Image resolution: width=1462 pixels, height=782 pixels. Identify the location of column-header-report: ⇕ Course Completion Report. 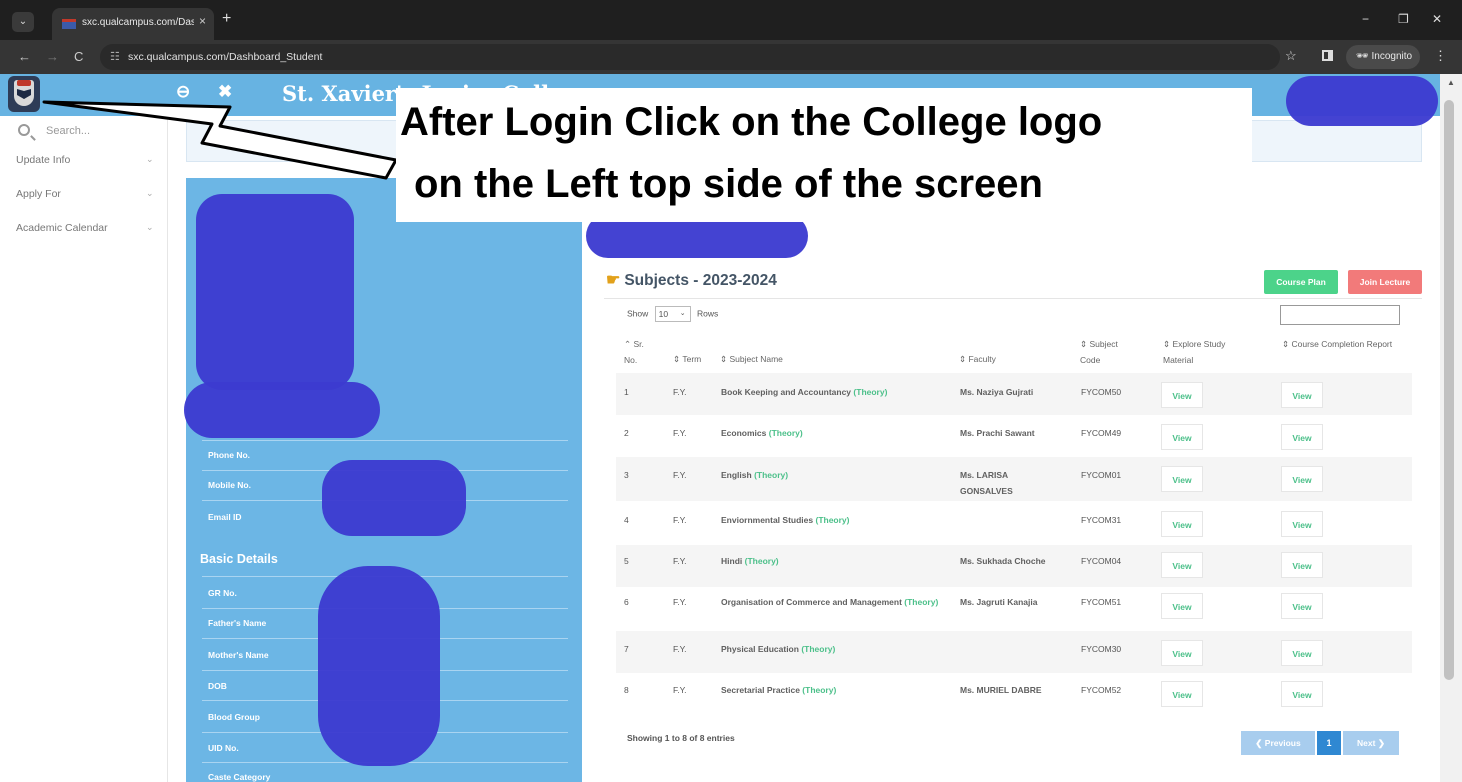
(1342, 344).